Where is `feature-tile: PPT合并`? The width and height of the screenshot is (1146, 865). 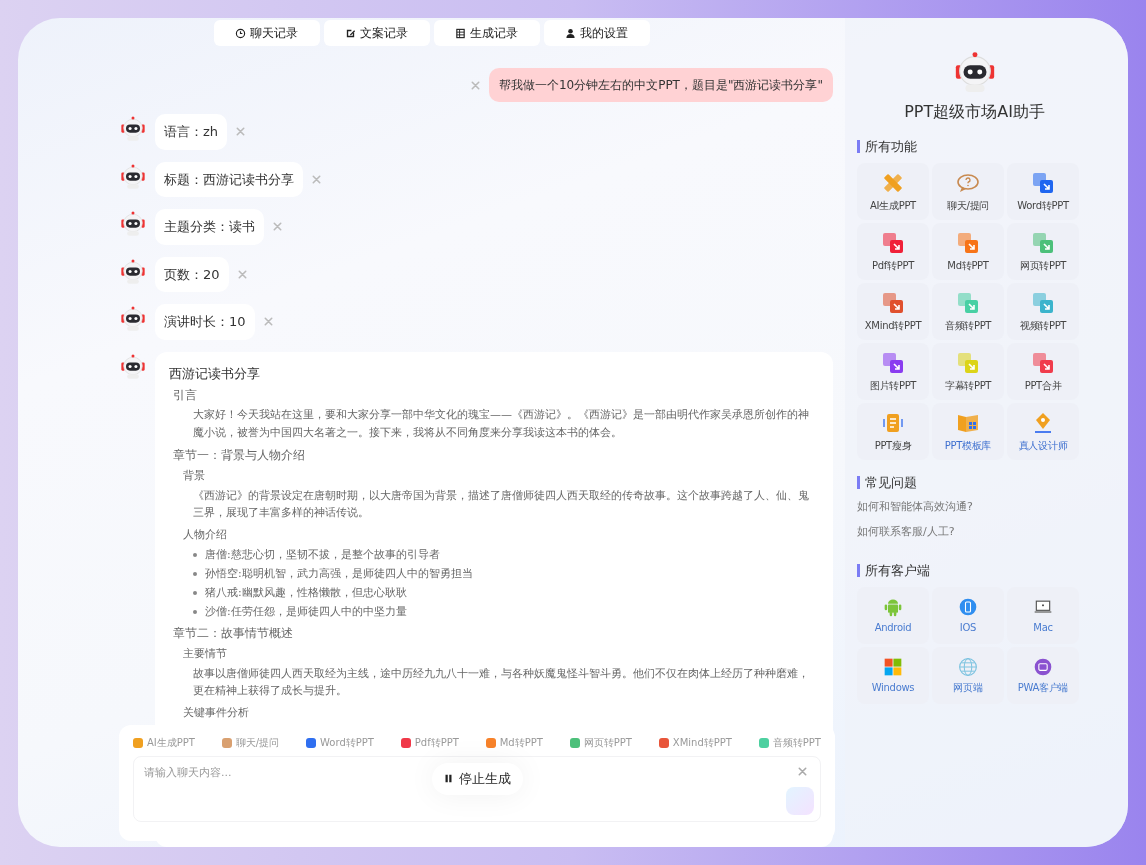 feature-tile: PPT合并 is located at coordinates (1043, 371).